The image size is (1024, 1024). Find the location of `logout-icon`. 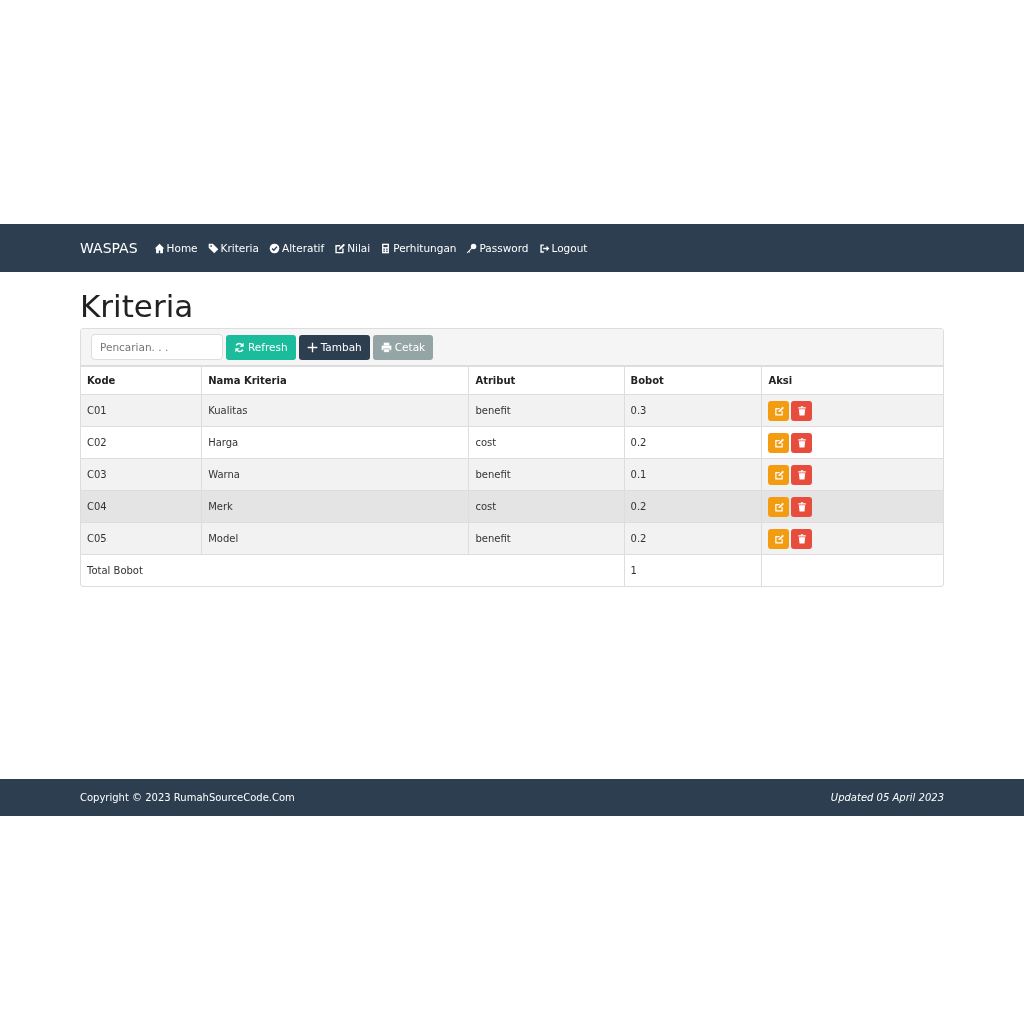

logout-icon is located at coordinates (544, 248).